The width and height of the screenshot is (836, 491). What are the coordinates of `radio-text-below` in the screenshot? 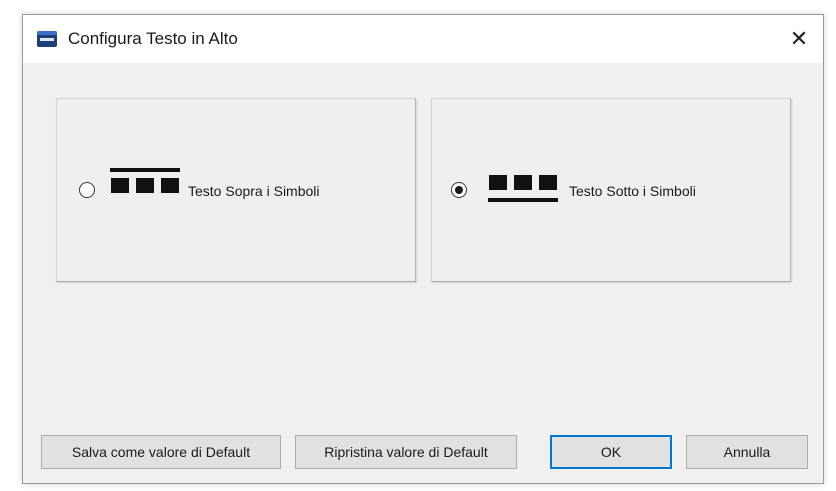 It's located at (459, 190).